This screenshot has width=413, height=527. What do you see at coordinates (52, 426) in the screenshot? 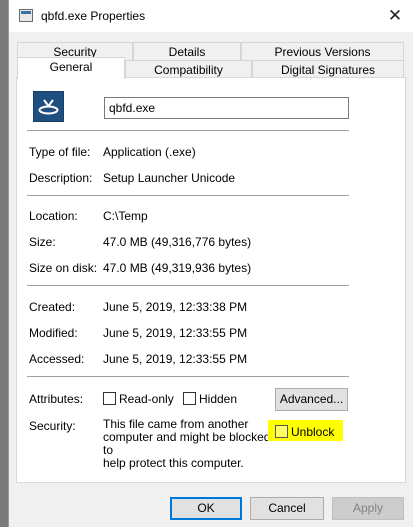
I see `security-label: Security:` at bounding box center [52, 426].